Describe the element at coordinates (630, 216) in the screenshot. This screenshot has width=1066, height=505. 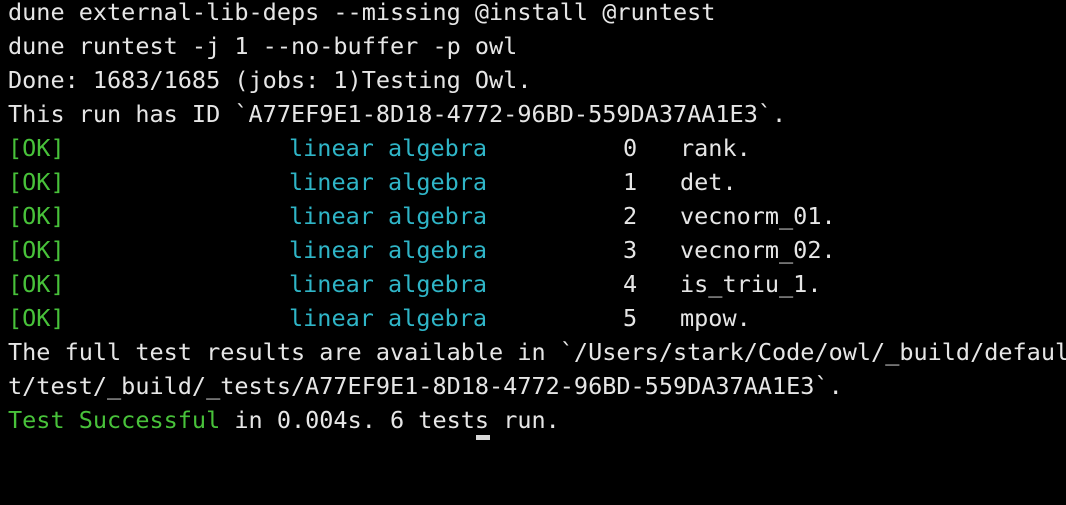
I see `test-index: 2` at that location.